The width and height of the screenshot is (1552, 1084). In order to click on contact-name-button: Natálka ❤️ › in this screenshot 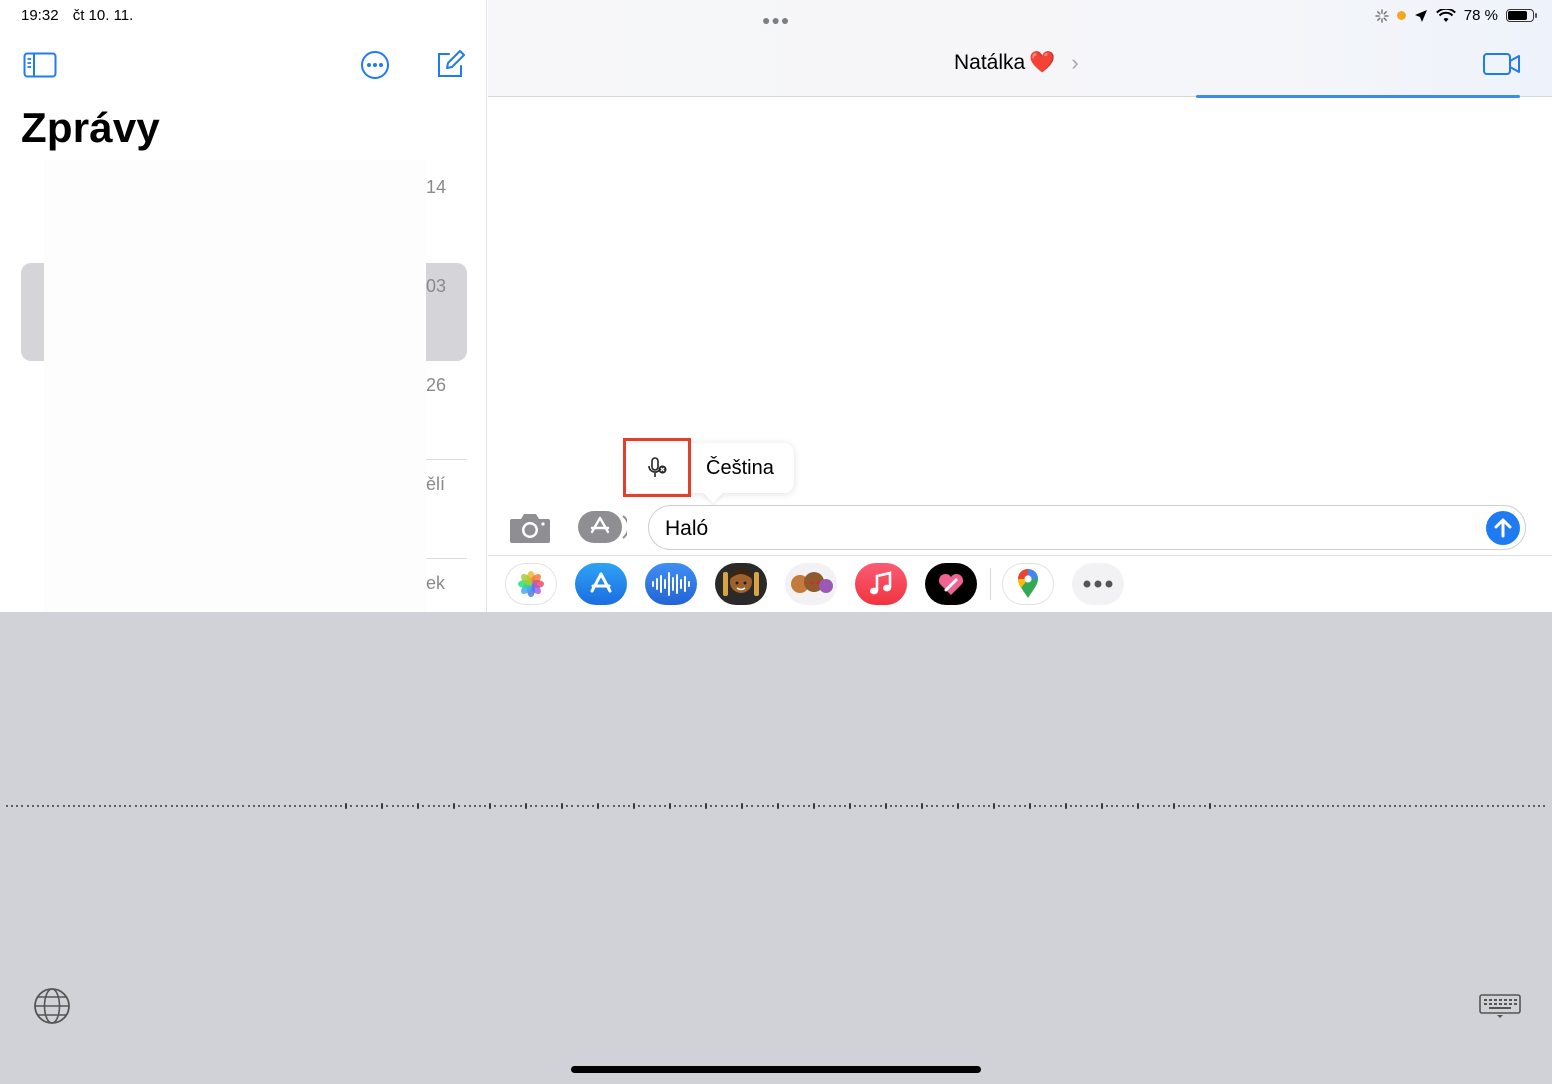, I will do `click(1016, 63)`.